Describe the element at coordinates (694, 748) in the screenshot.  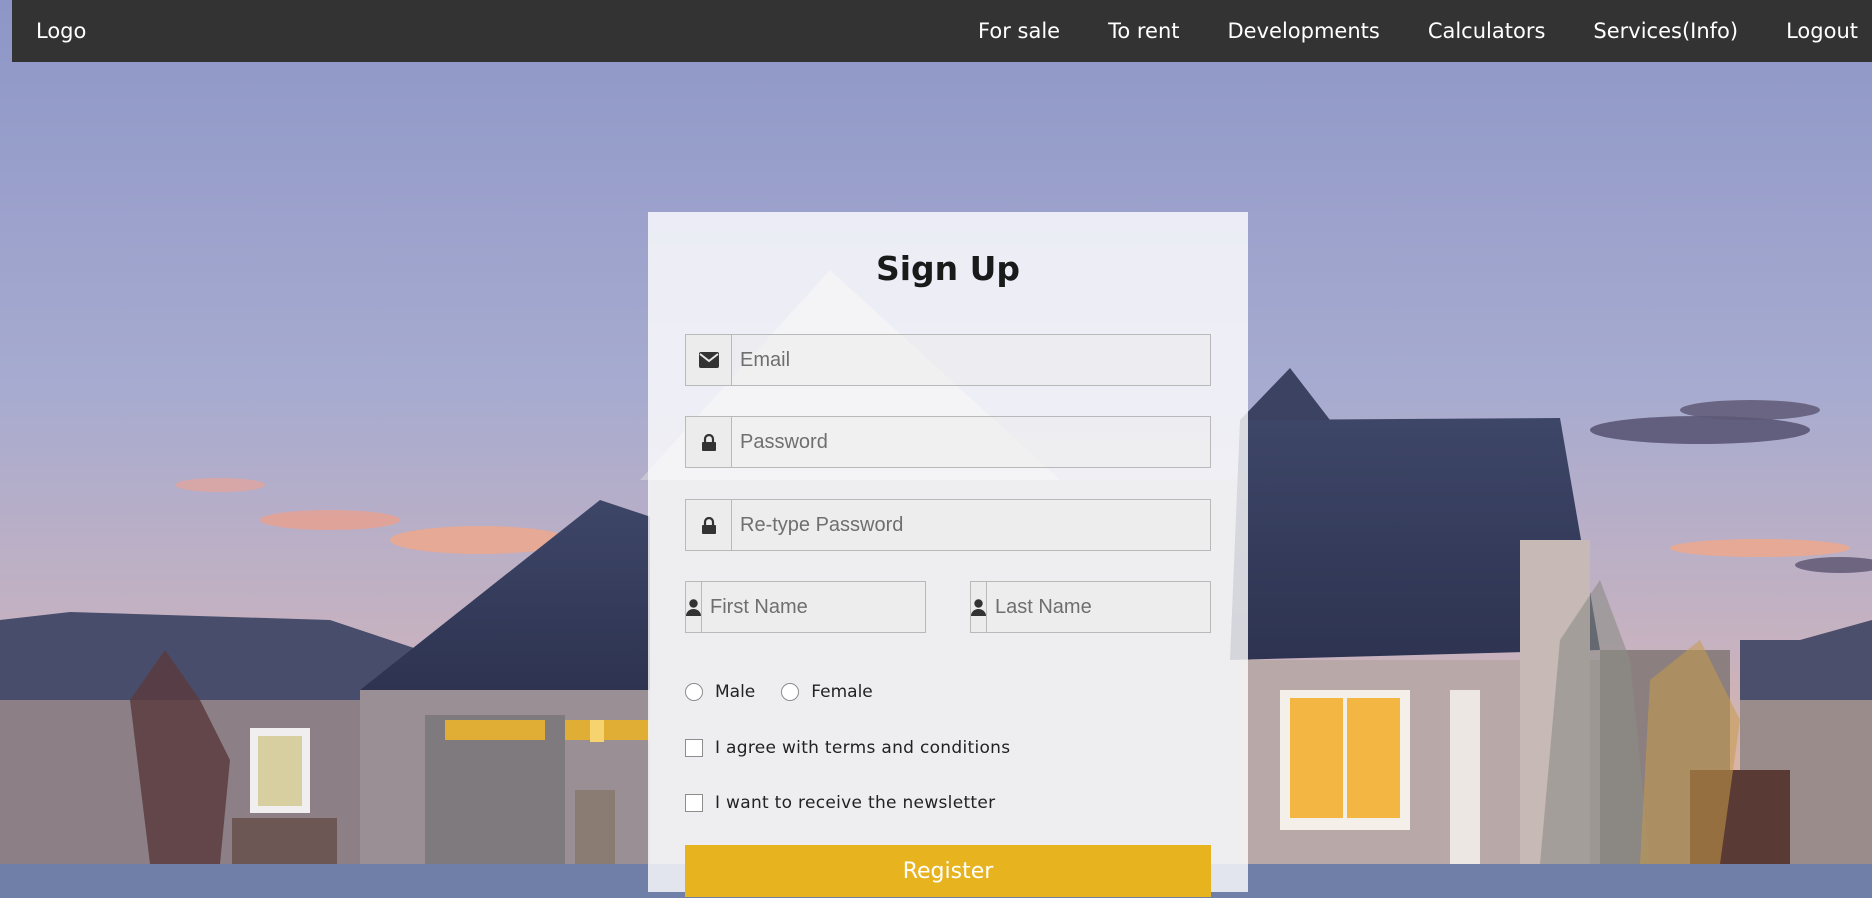
I see `terms-checkbox` at that location.